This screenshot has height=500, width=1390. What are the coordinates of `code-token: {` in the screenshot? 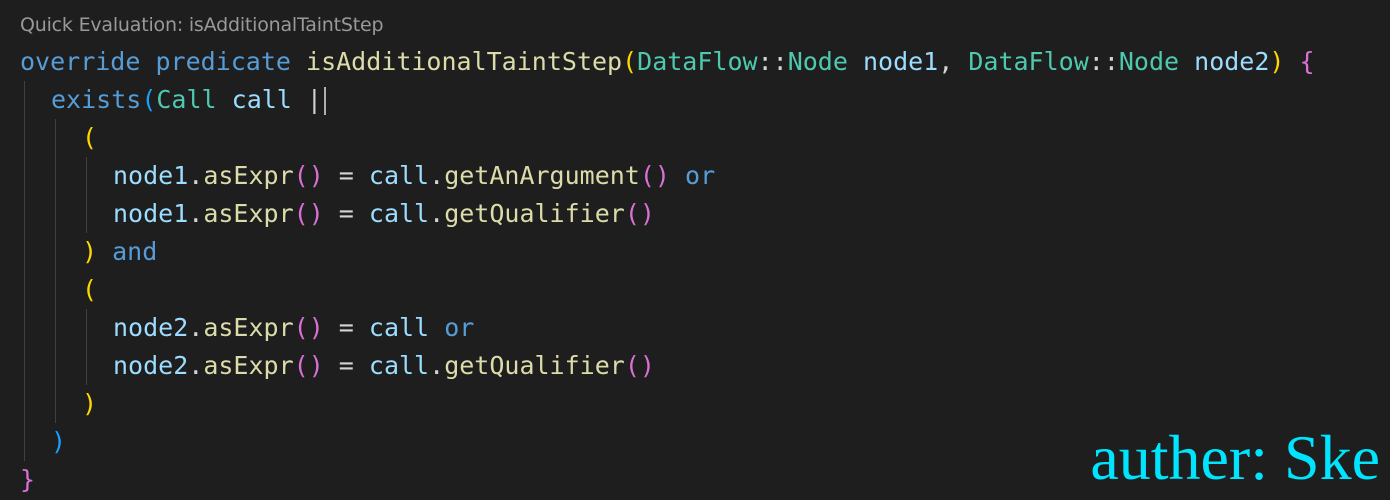 It's located at (1307, 61).